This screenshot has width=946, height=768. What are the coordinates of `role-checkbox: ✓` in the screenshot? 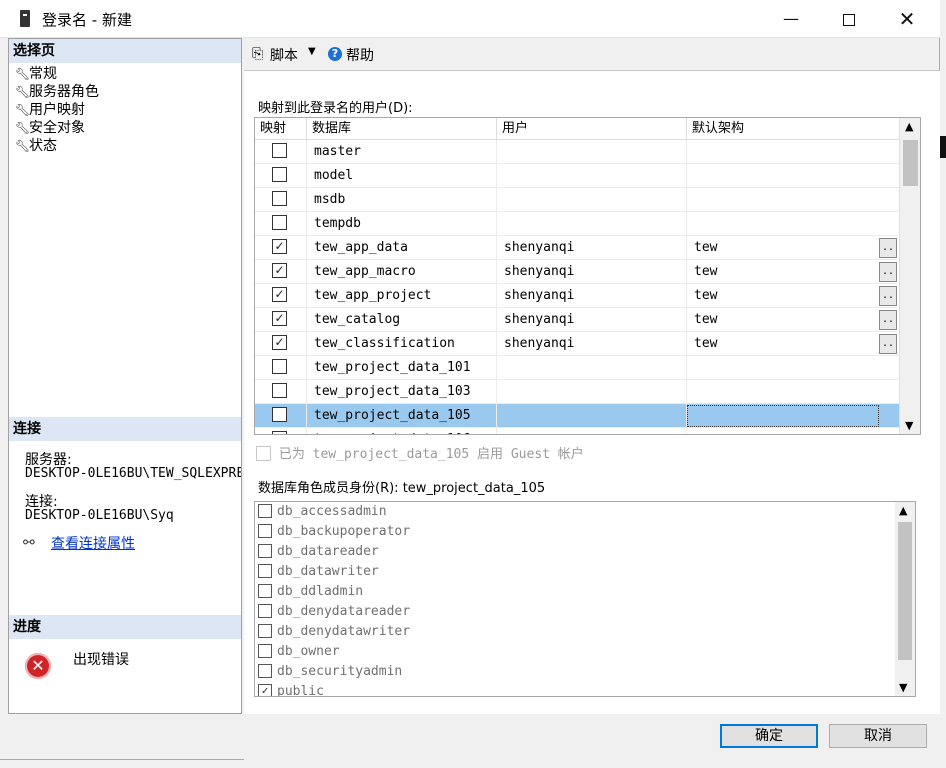 It's located at (265, 689).